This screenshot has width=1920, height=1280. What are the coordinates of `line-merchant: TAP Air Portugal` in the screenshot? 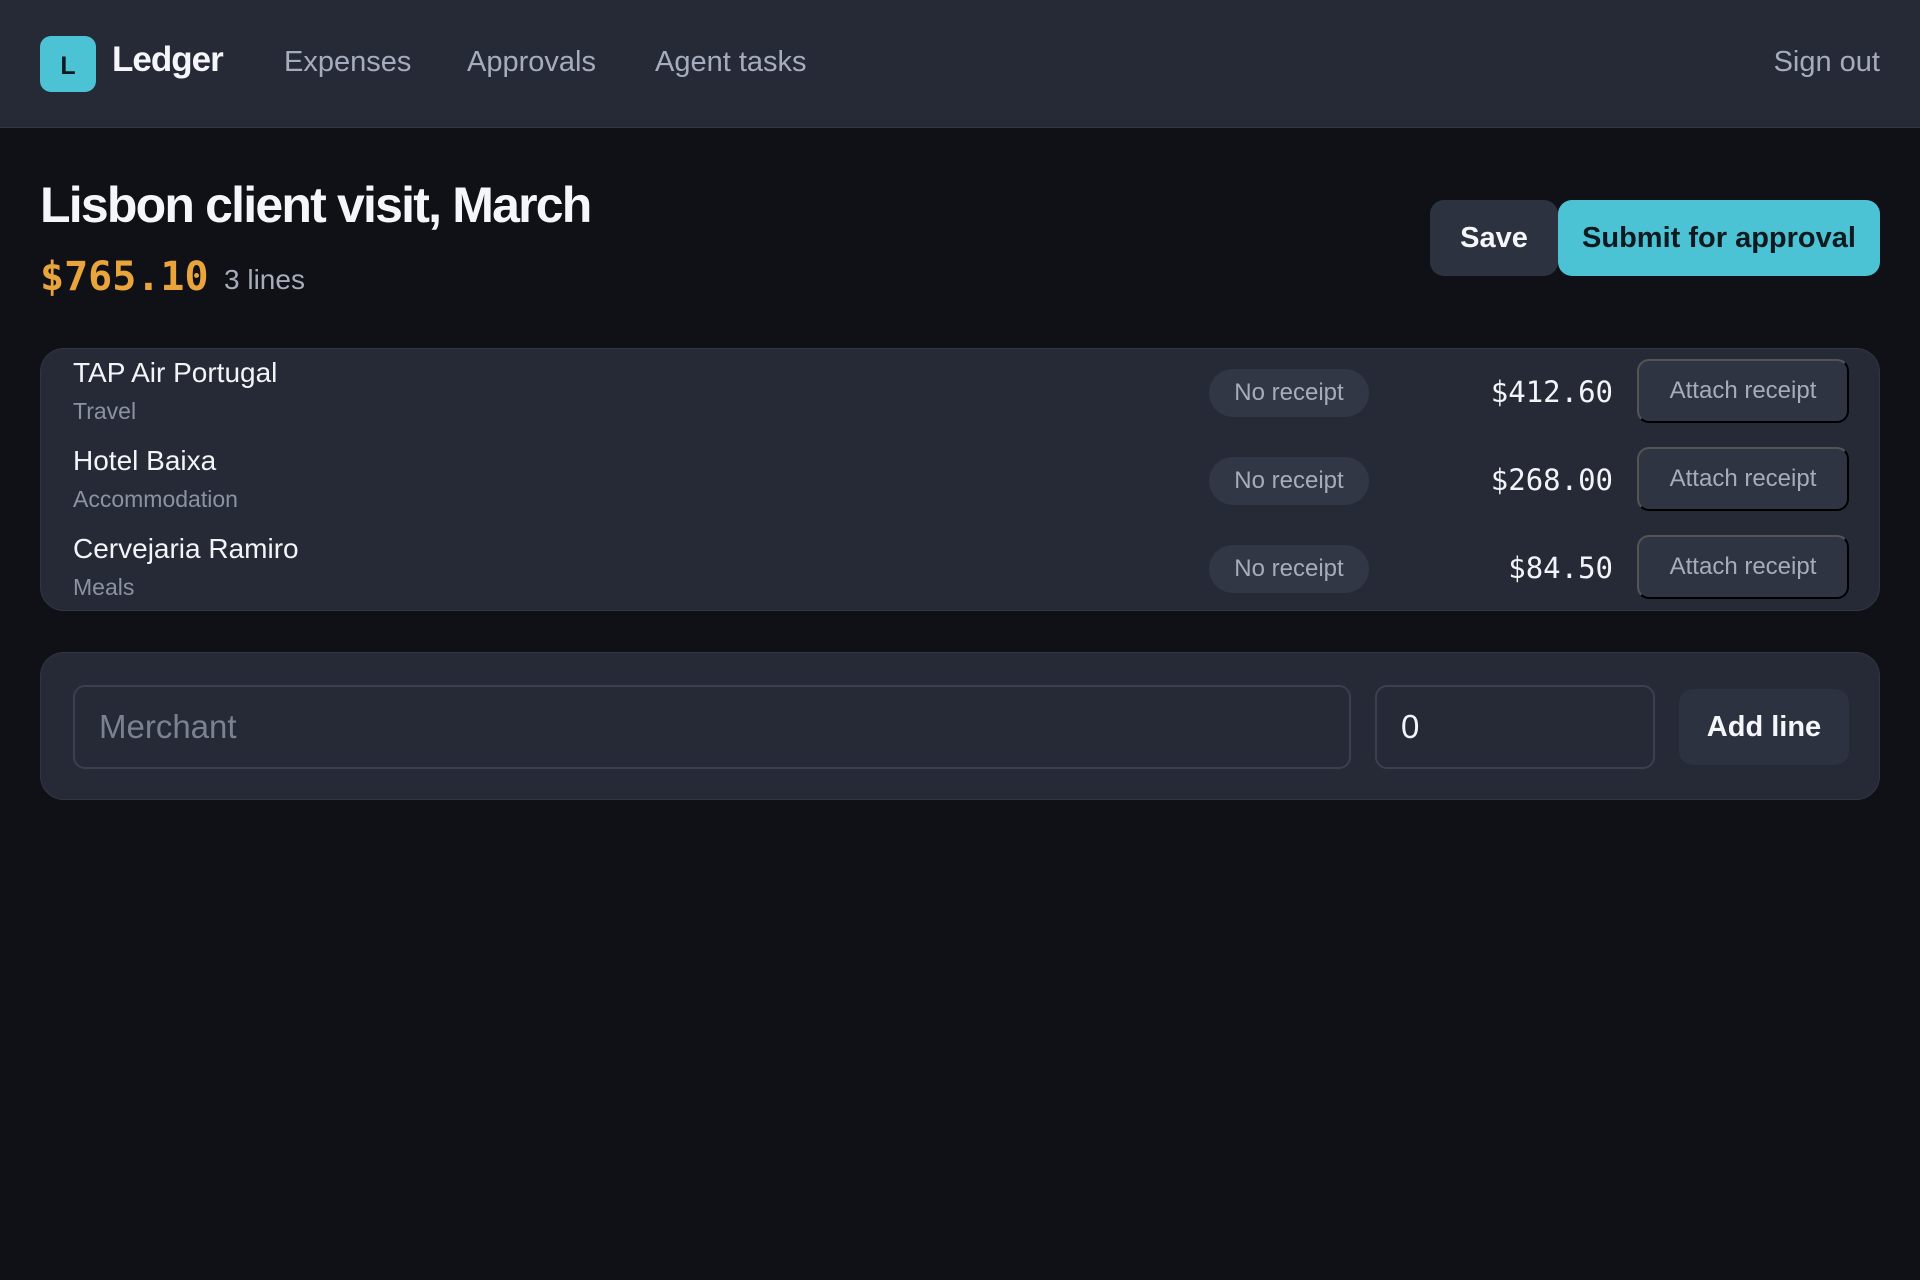 It's located at (175, 372).